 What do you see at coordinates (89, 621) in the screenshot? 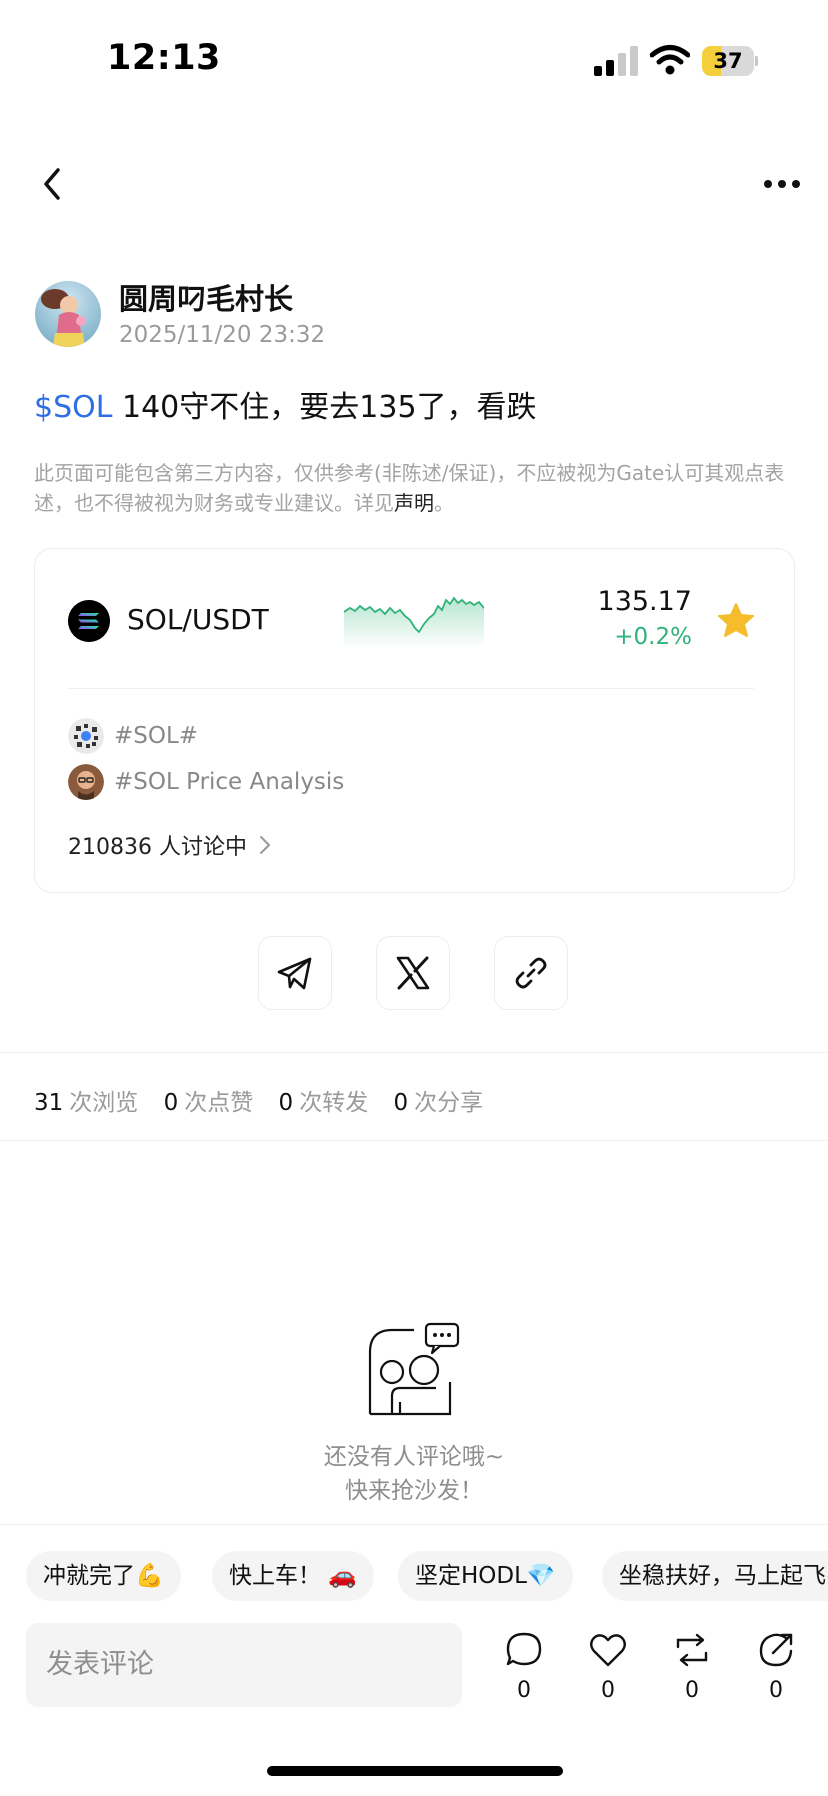
I see `sol-logo-icon` at bounding box center [89, 621].